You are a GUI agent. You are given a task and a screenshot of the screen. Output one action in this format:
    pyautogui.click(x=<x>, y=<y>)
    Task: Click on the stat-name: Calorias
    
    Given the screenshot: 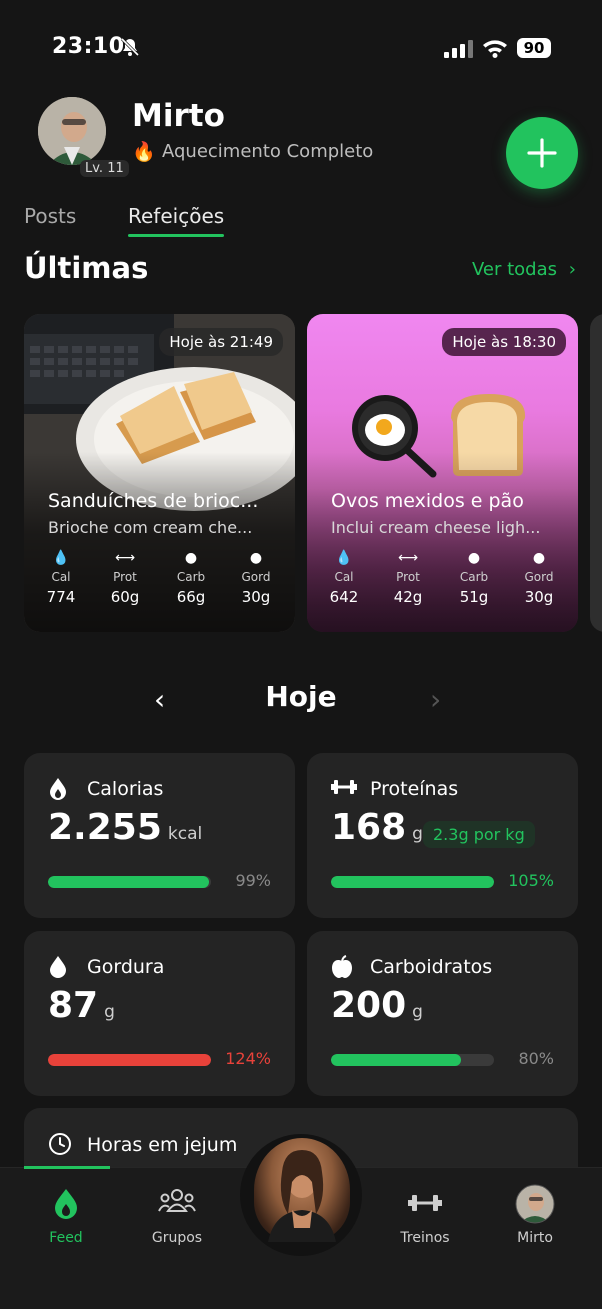 What is the action you would take?
    pyautogui.click(x=125, y=789)
    